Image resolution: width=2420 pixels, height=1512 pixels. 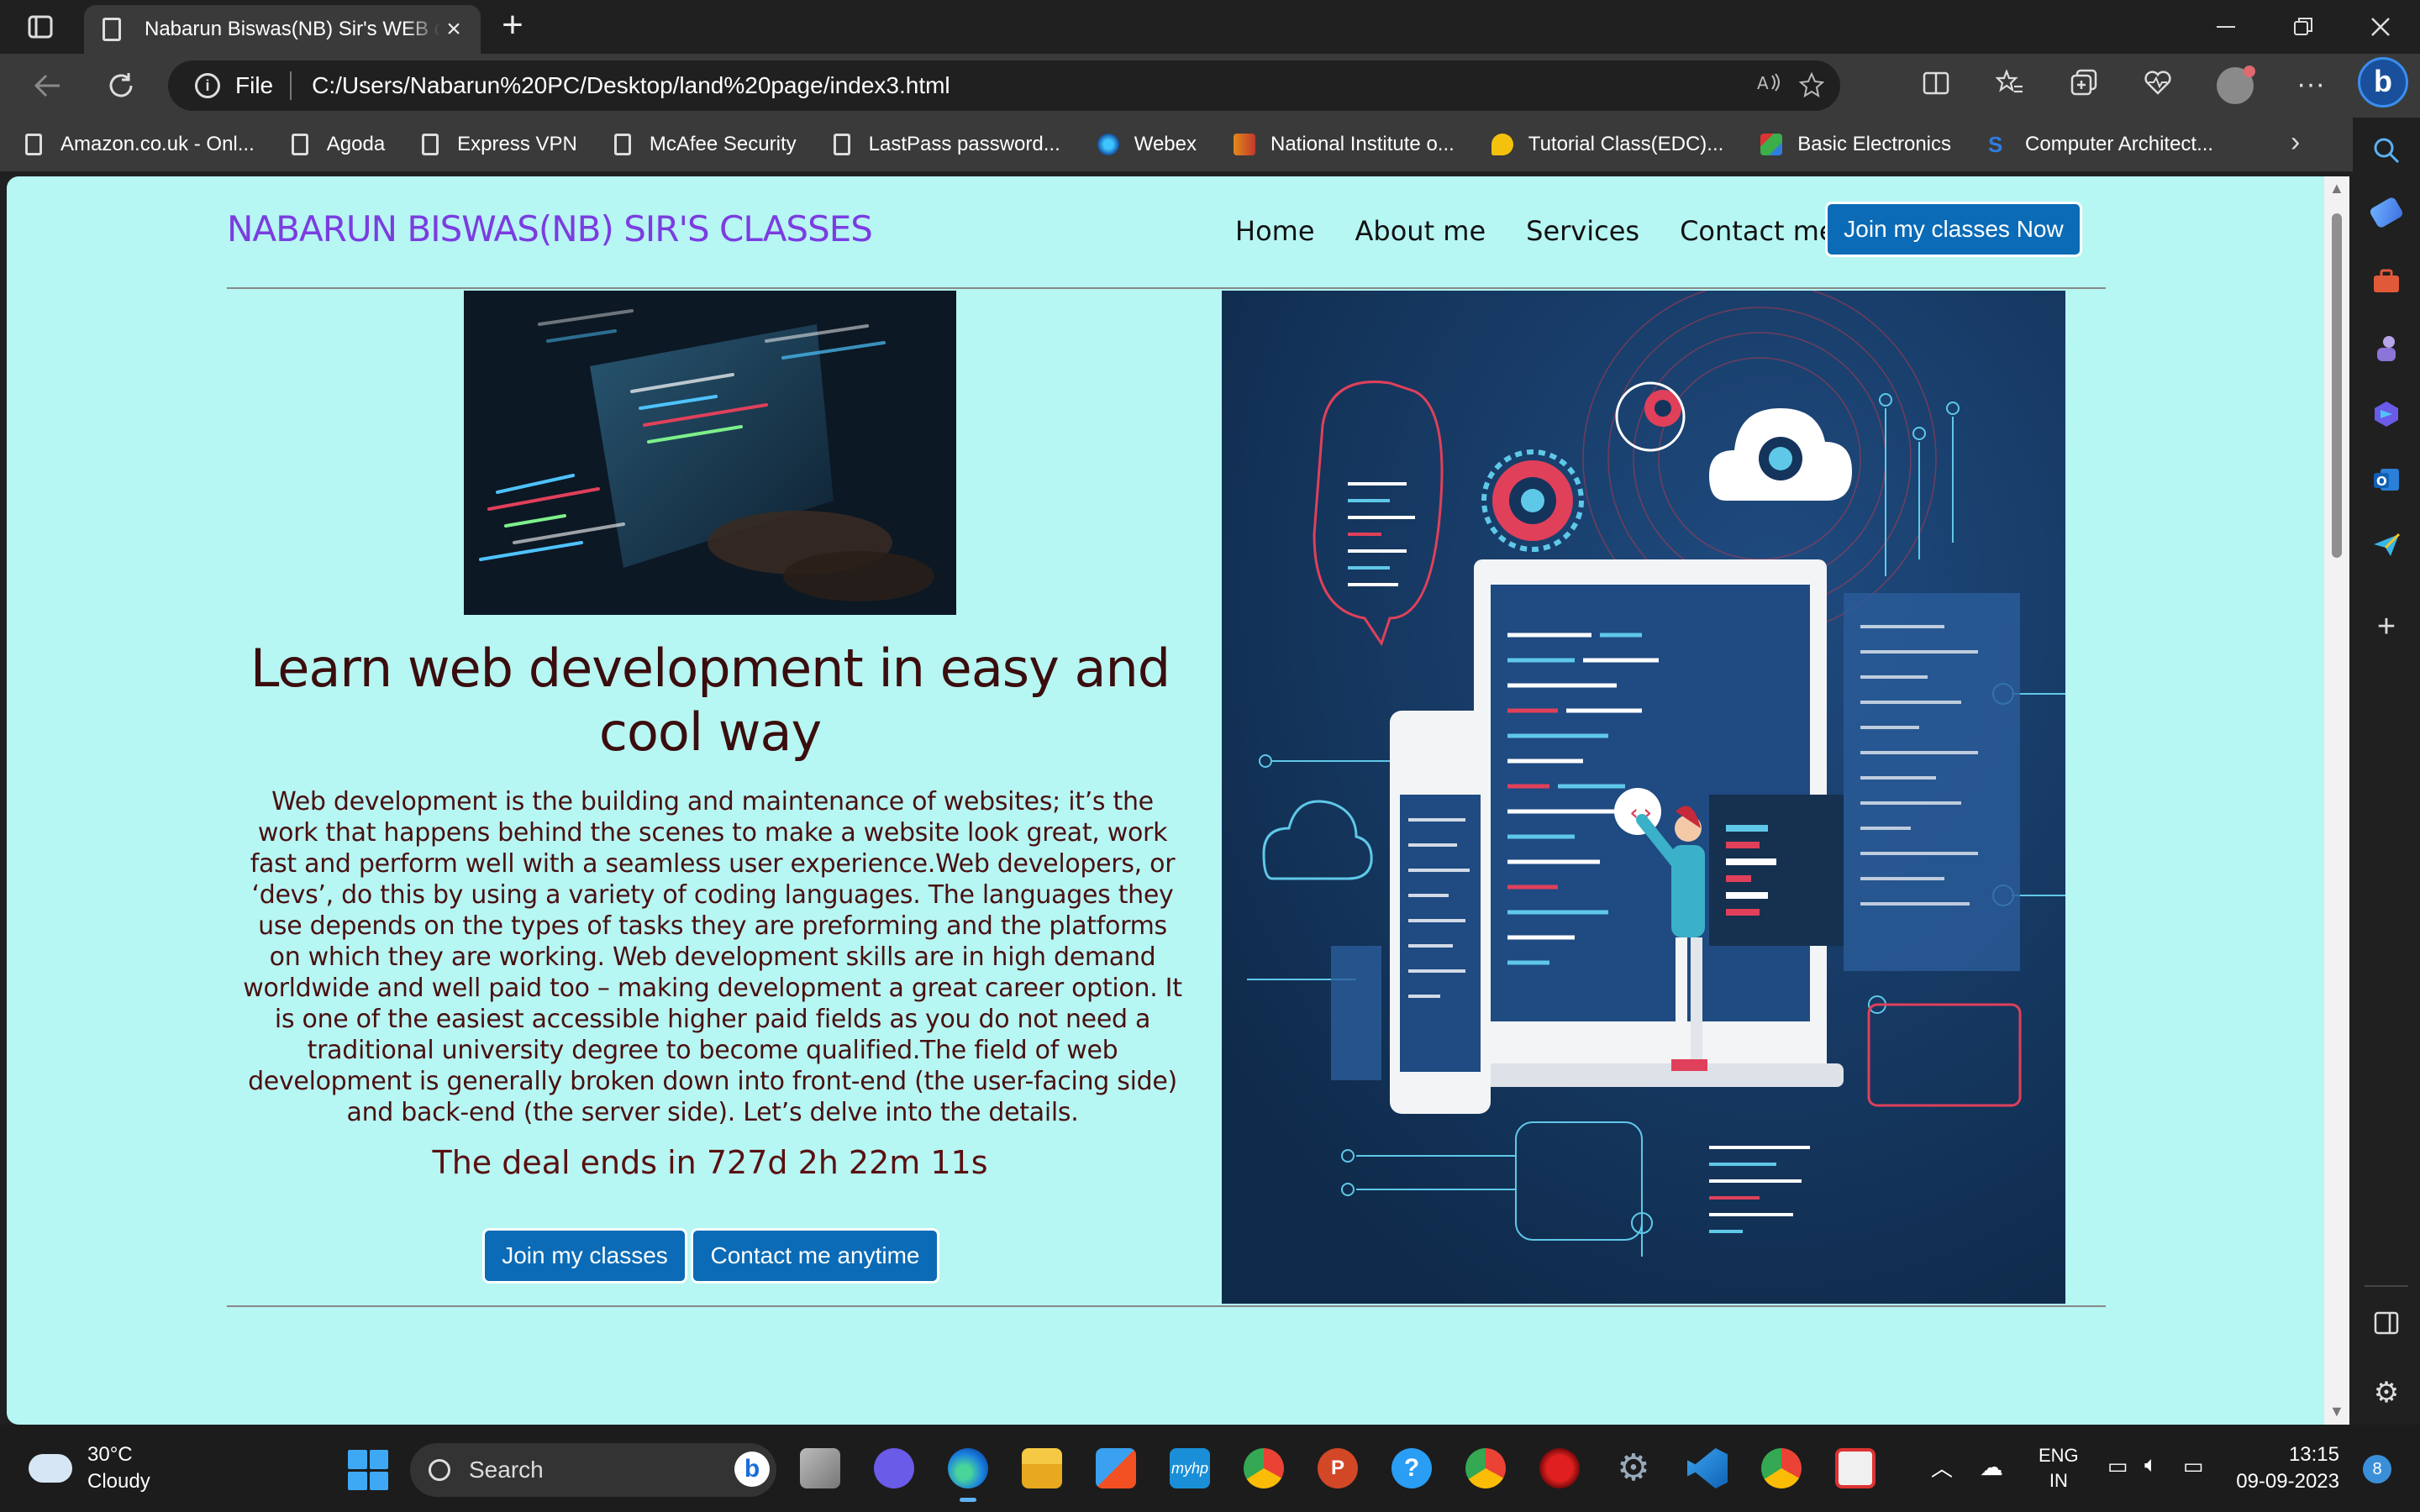 I want to click on region-code: IN, so click(x=2058, y=1480).